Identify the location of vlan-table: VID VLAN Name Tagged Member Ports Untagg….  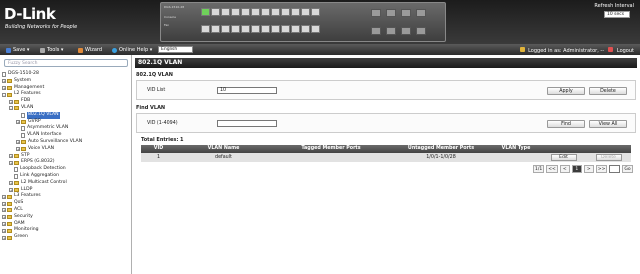
(386, 153).